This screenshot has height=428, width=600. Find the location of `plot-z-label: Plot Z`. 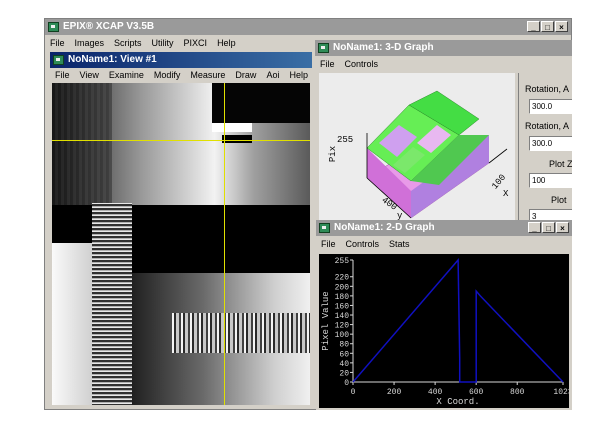

plot-z-label: Plot Z is located at coordinates (560, 164).